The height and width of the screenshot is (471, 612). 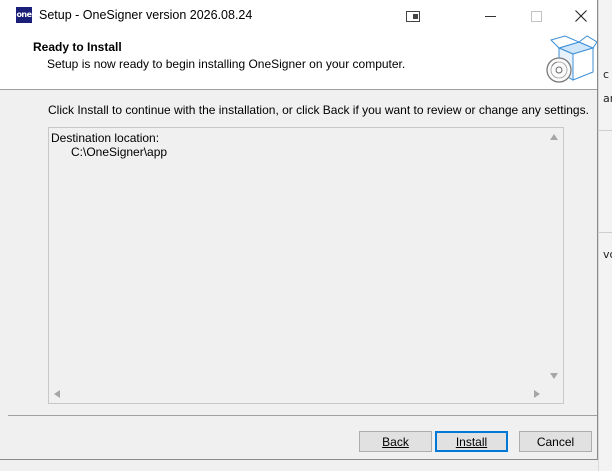 I want to click on back-button-label: Back, so click(x=395, y=441).